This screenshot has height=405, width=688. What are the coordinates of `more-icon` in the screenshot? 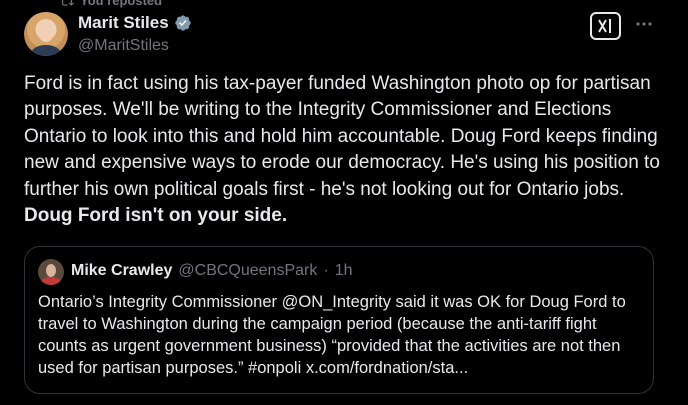 It's located at (644, 24).